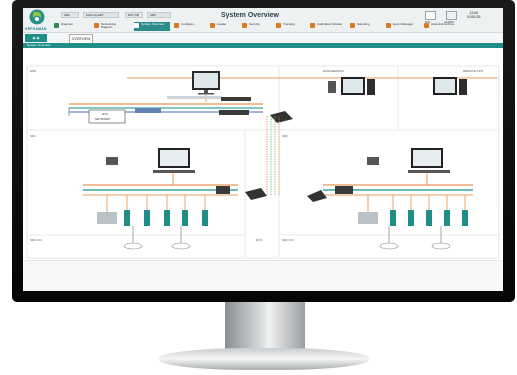 The image size is (517, 375). Describe the element at coordinates (265, 328) in the screenshot. I see `monitor-stand-neck` at that location.